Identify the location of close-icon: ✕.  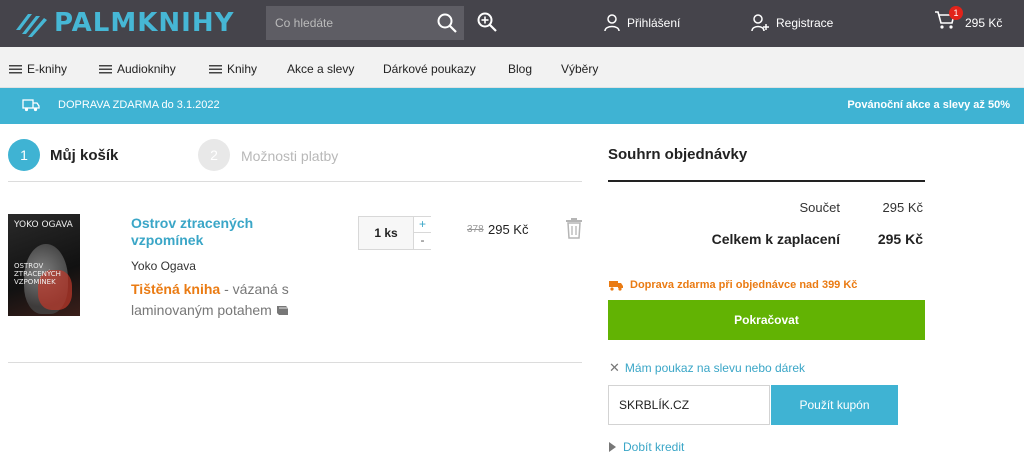
(614, 367).